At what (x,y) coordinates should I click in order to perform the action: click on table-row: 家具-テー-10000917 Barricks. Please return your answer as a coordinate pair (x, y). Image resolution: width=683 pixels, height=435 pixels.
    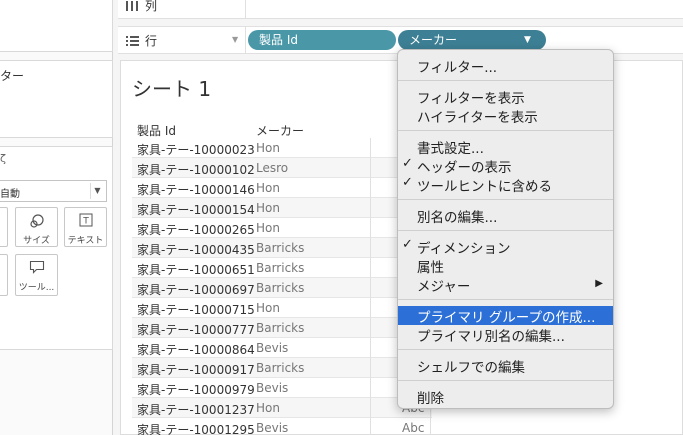
    Looking at the image, I should click on (282, 368).